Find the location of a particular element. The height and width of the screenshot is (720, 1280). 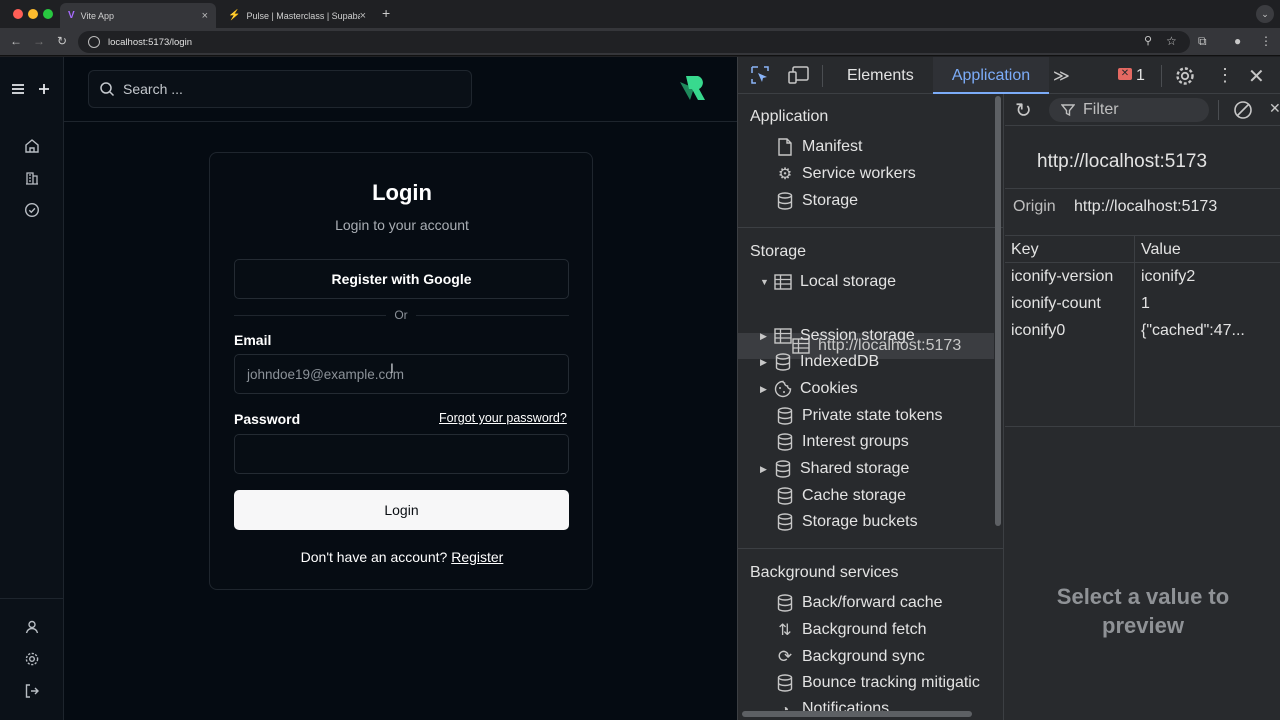

back-arrow-icon: ← is located at coordinates (16, 41).